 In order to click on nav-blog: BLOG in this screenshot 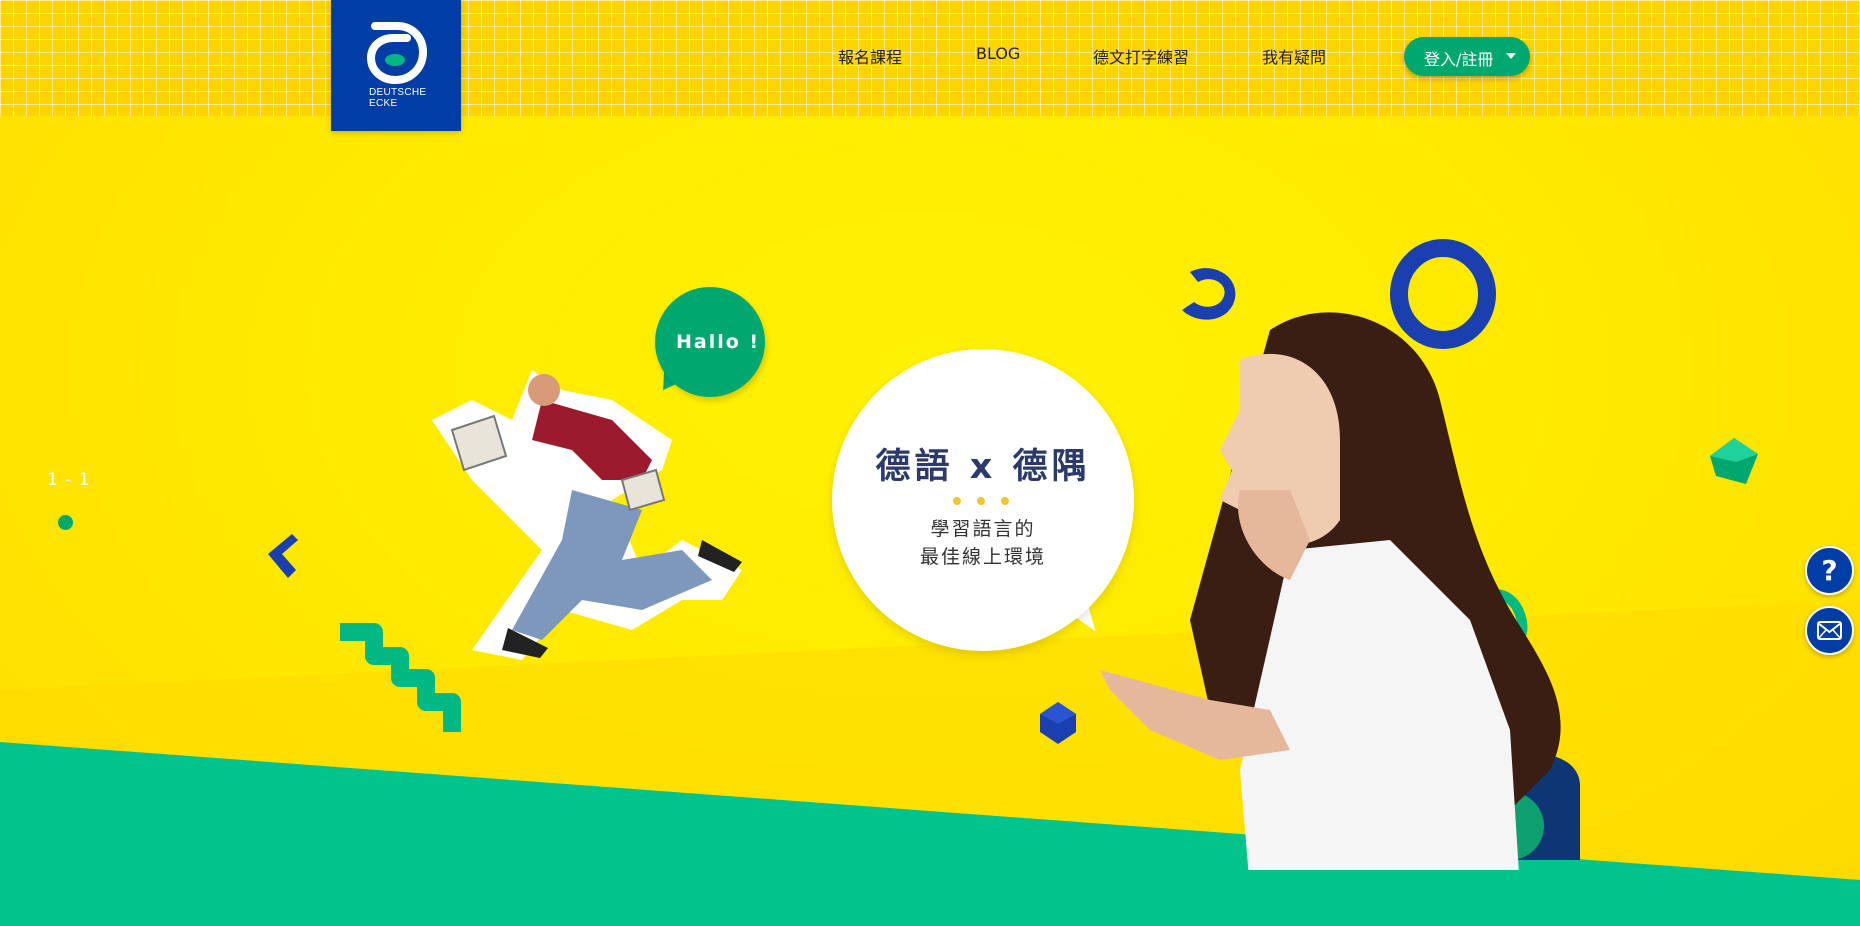, I will do `click(998, 53)`.